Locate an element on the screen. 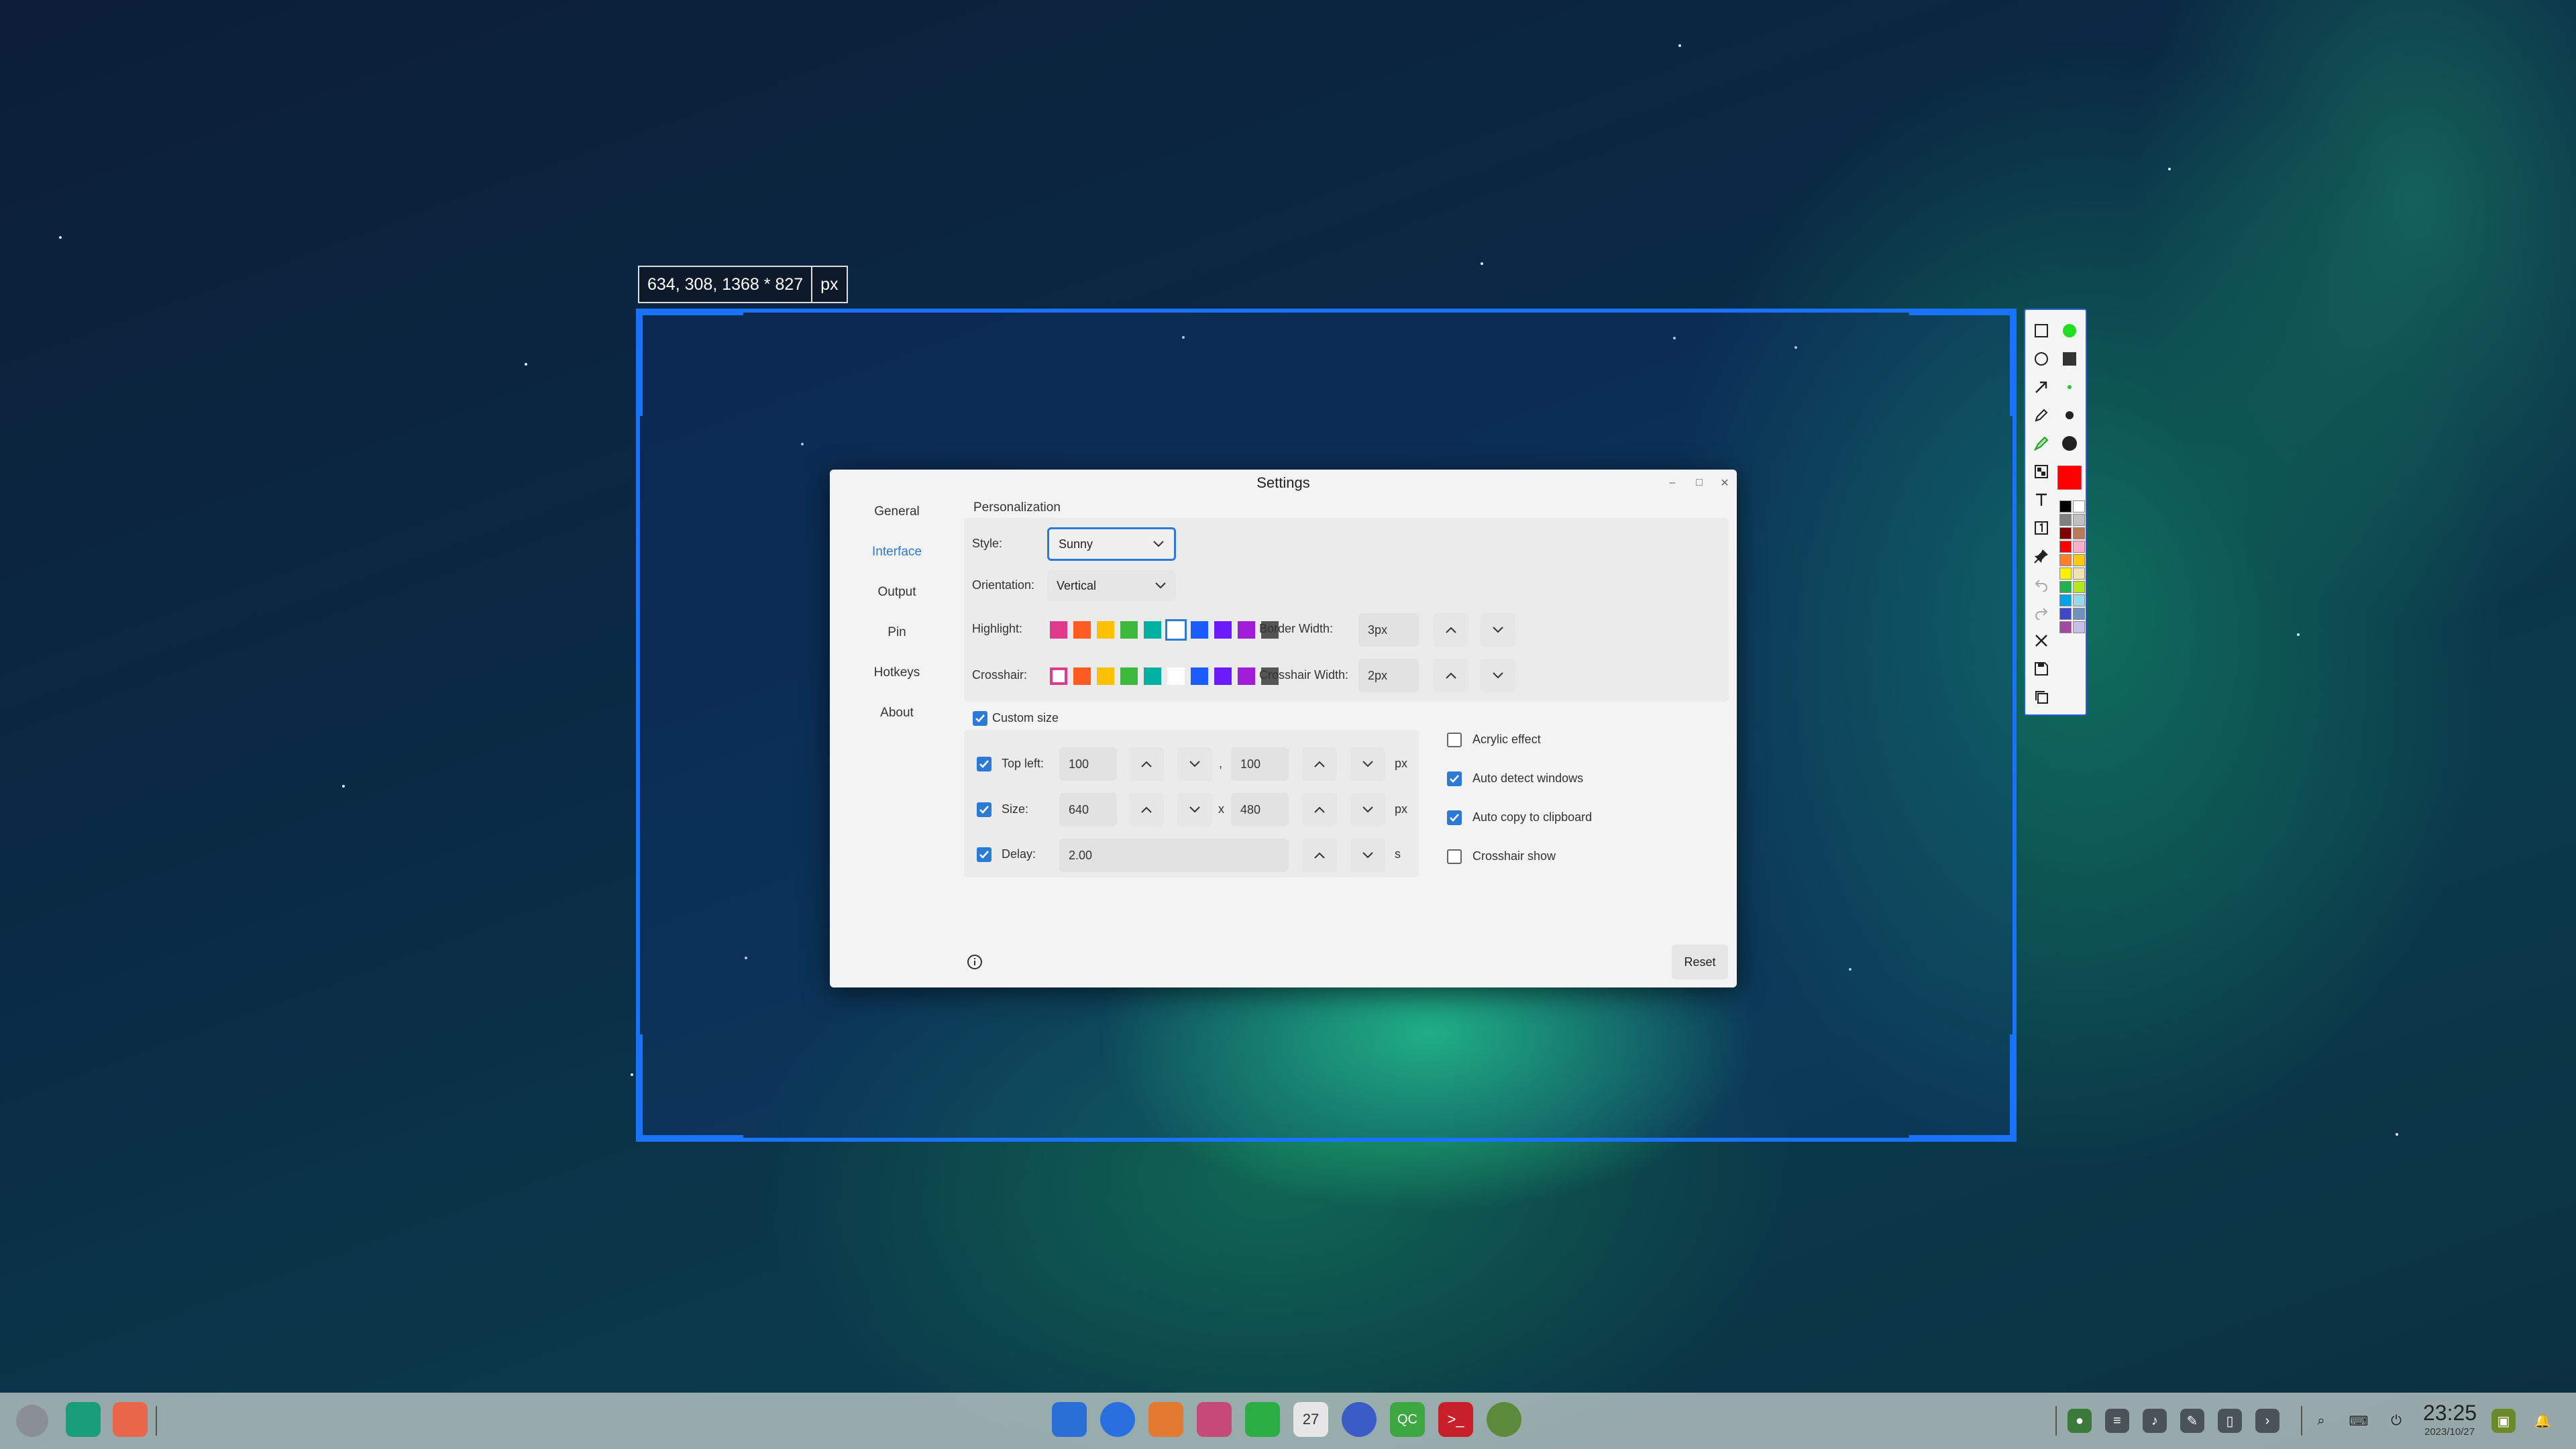 This screenshot has height=1449, width=2576. terminal-icon: >_ is located at coordinates (1455, 1419).